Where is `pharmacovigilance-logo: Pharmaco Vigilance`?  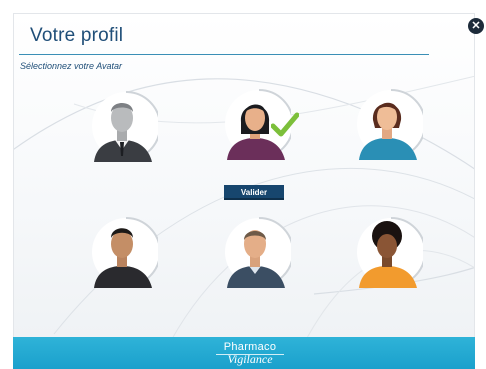
pharmacovigilance-logo: Pharmaco Vigilance is located at coordinates (250, 355).